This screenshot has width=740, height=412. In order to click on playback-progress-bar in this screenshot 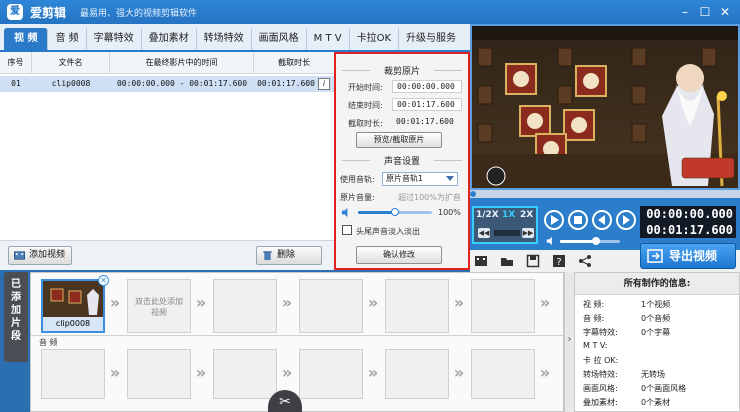, I will do `click(605, 194)`.